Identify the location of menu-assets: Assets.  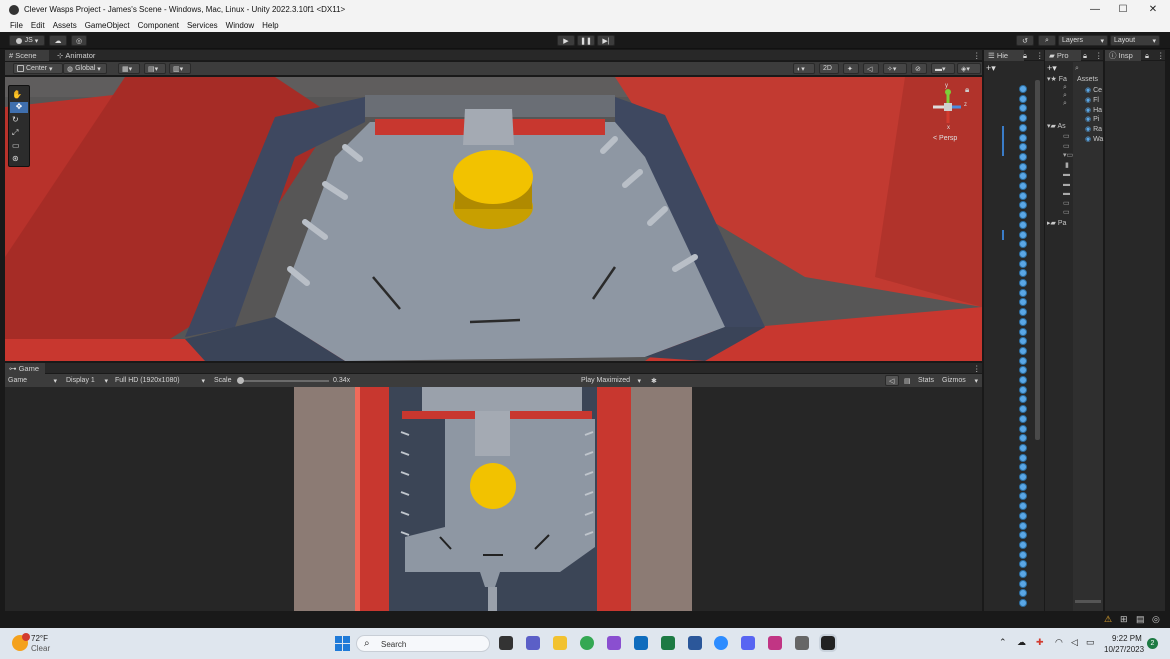
(65, 25).